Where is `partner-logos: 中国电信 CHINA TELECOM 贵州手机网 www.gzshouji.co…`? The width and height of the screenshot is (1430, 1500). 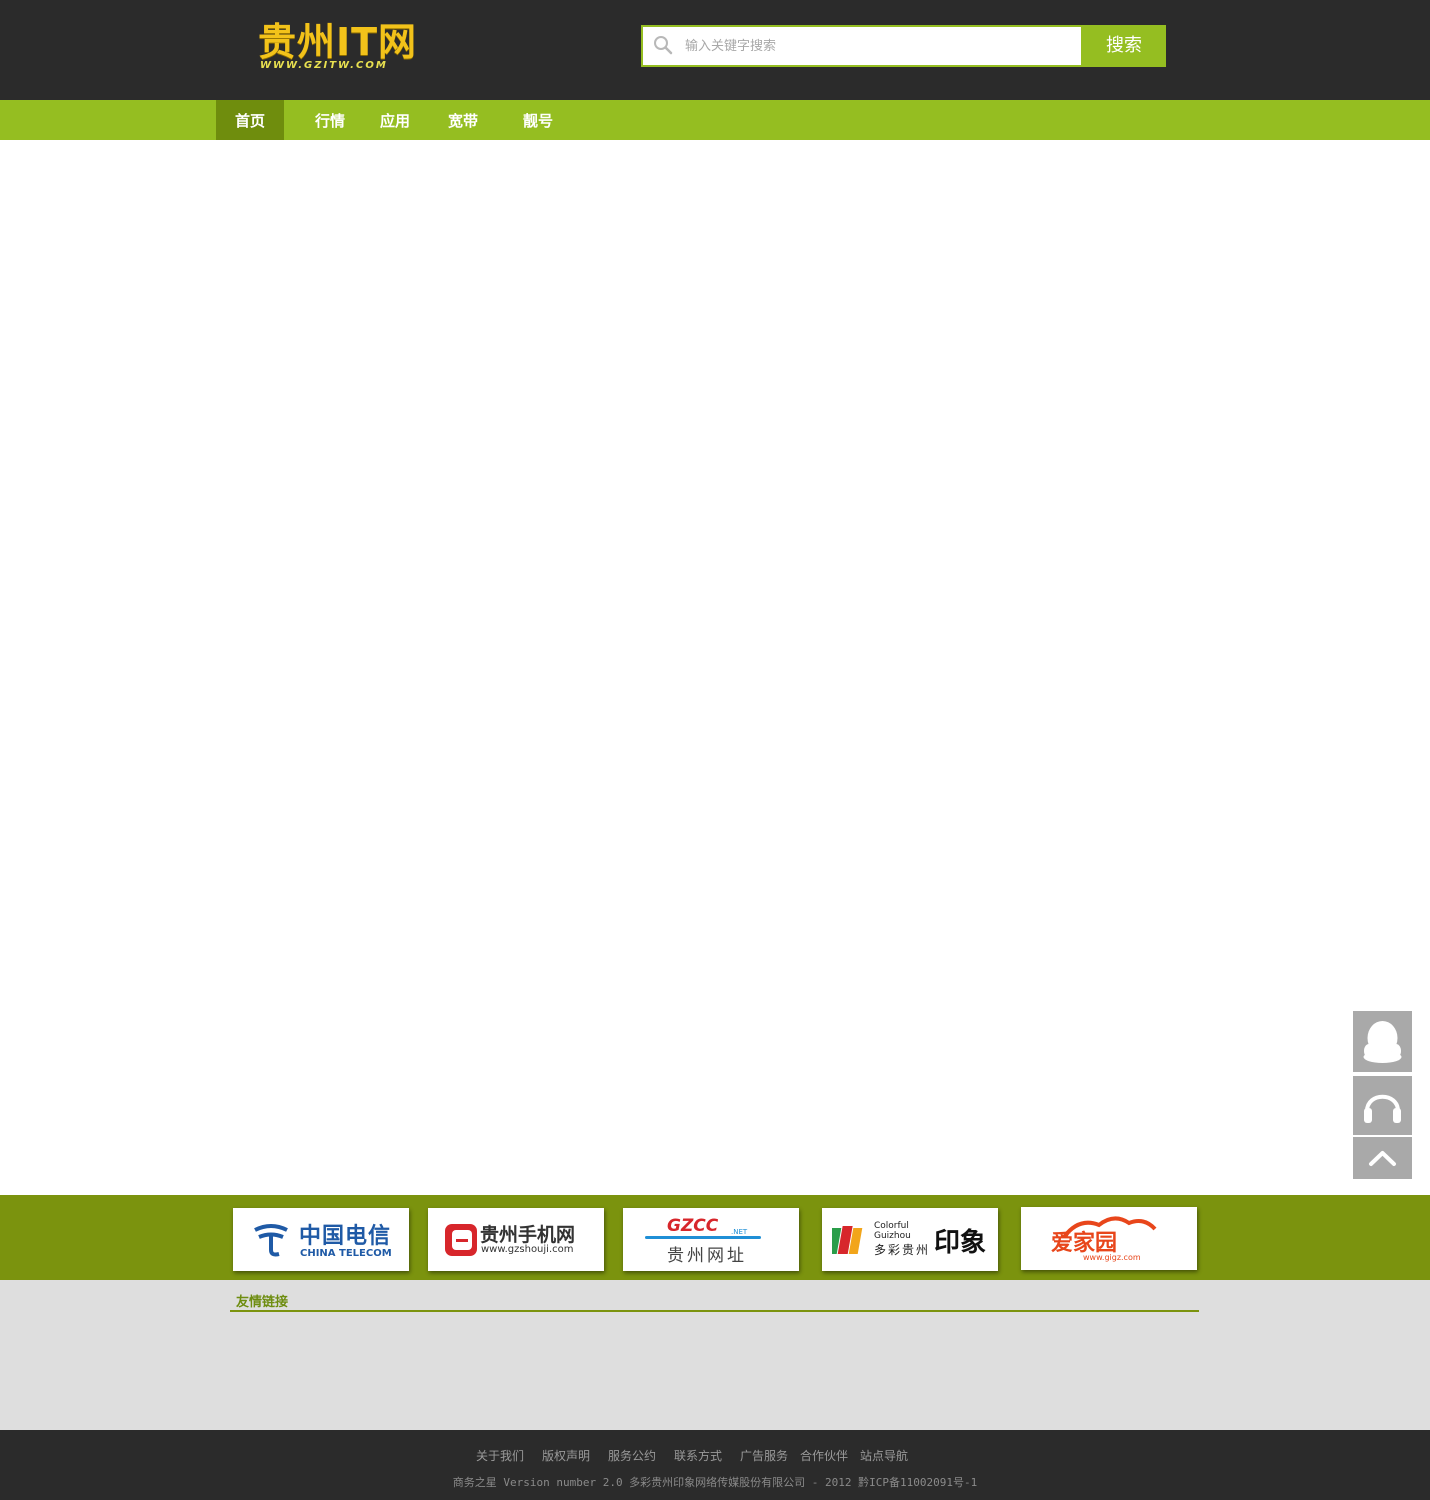
partner-logos: 中国电信 CHINA TELECOM 贵州手机网 www.gzshouji.co… is located at coordinates (715, 1237).